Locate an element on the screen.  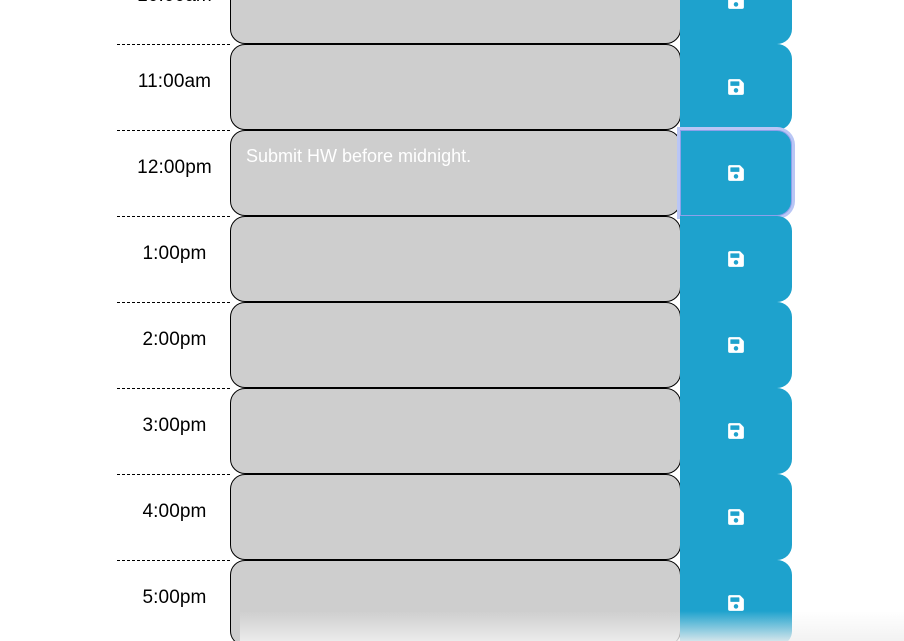
time-block-row: 4:00pm is located at coordinates (452, 517).